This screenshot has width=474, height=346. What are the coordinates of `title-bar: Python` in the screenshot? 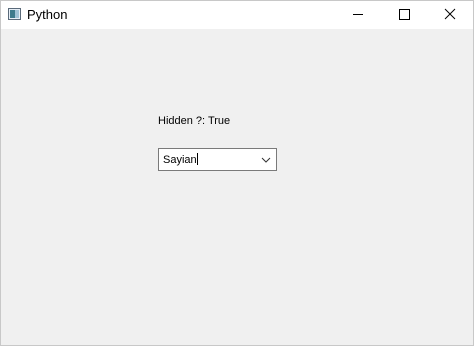 It's located at (237, 15).